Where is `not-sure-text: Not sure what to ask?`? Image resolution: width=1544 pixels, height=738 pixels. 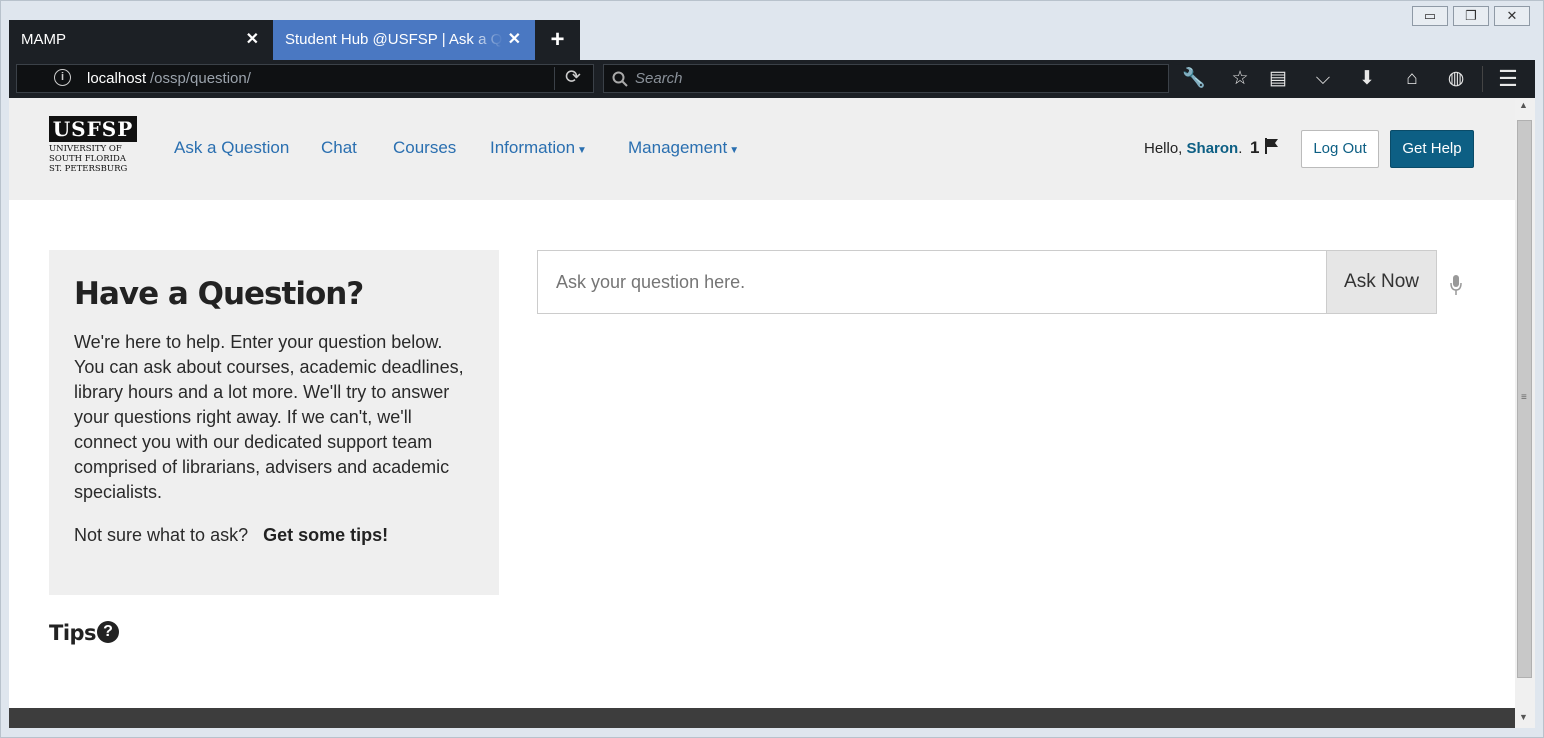 not-sure-text: Not sure what to ask? is located at coordinates (161, 535).